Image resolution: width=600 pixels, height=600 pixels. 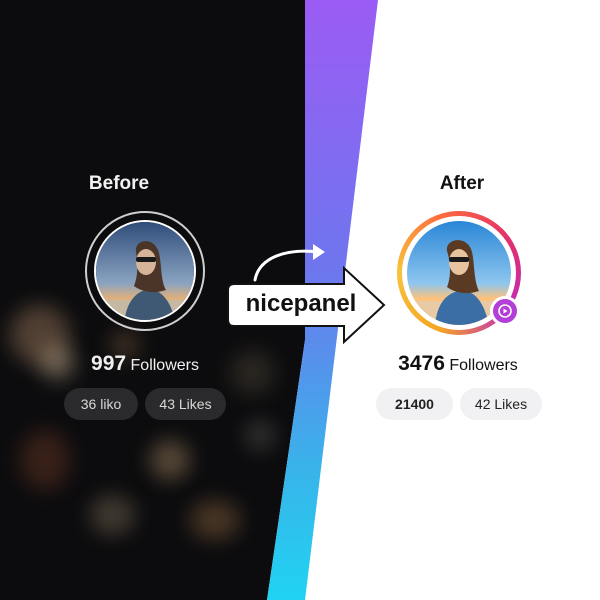 I want to click on portrait-photo, so click(x=145, y=271).